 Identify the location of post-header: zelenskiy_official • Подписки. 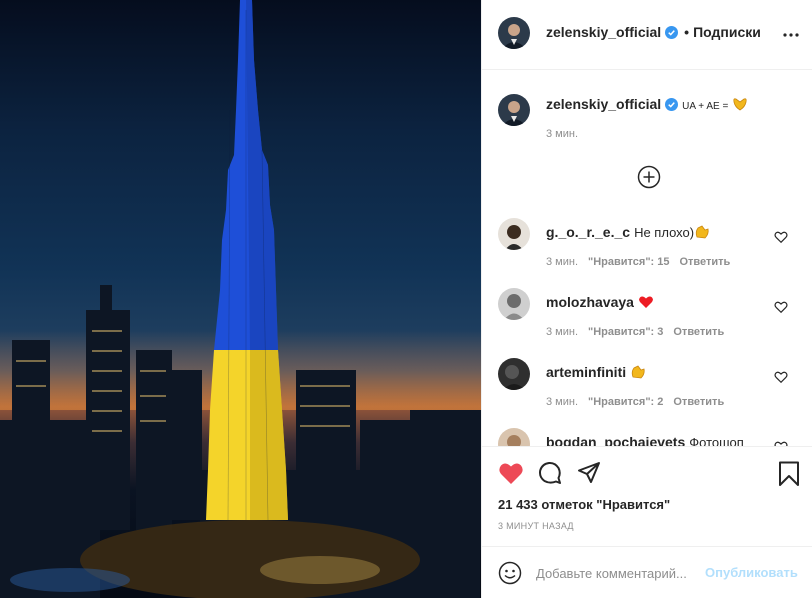
(647, 35).